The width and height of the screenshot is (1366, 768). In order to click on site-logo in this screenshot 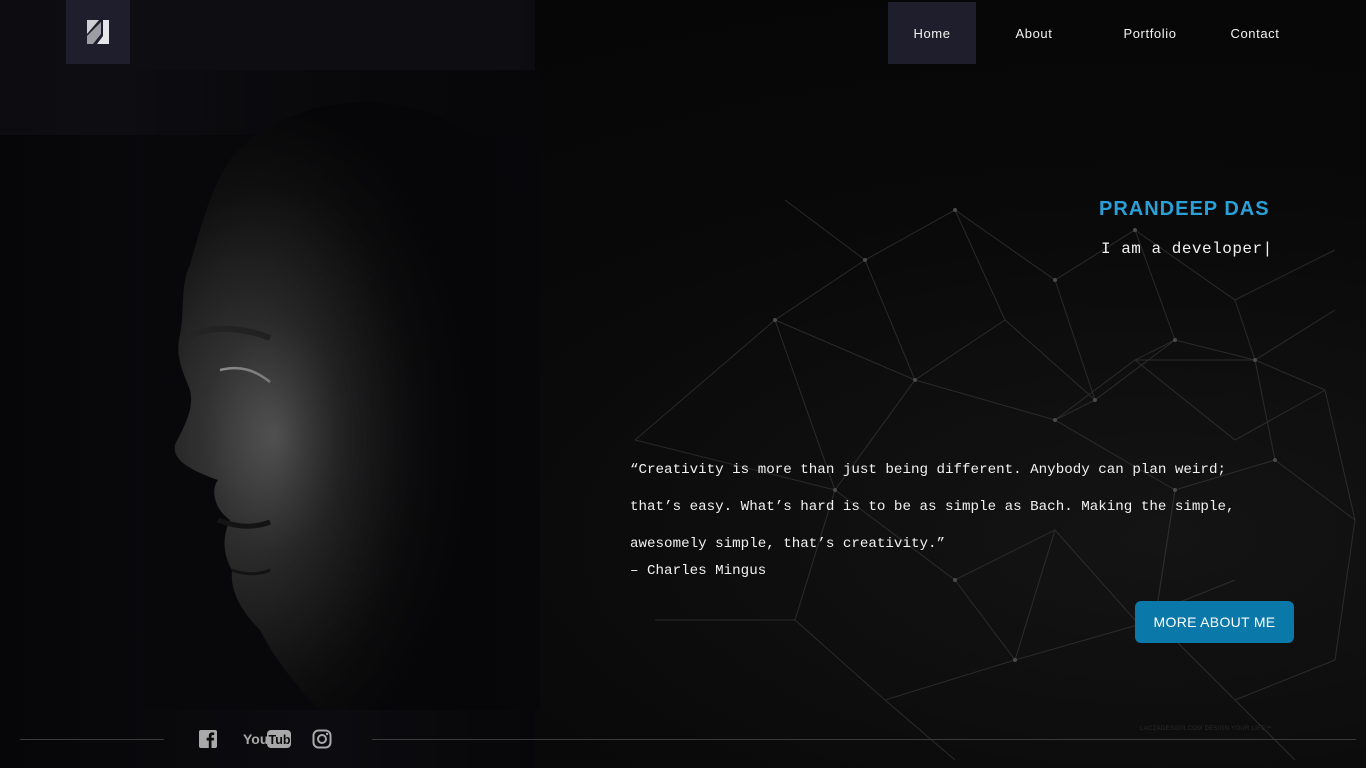, I will do `click(98, 32)`.